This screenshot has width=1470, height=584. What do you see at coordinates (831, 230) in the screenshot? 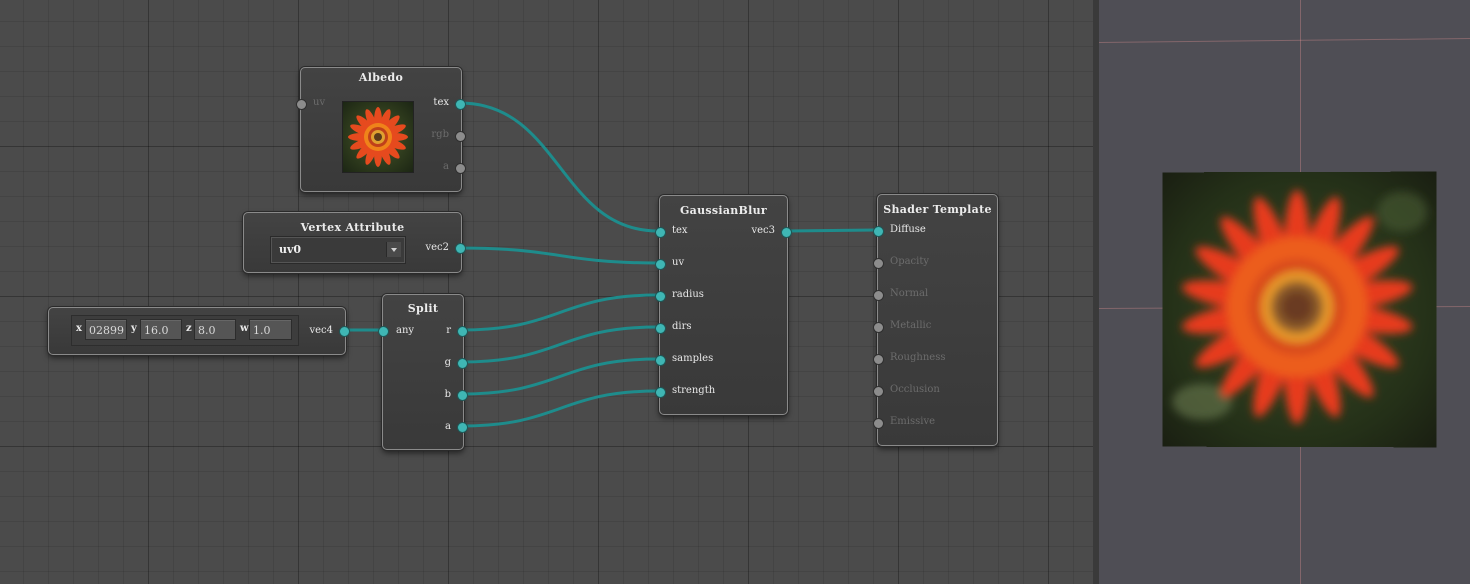
I see `wire-blur-vec3-to-shader-diffuse` at bounding box center [831, 230].